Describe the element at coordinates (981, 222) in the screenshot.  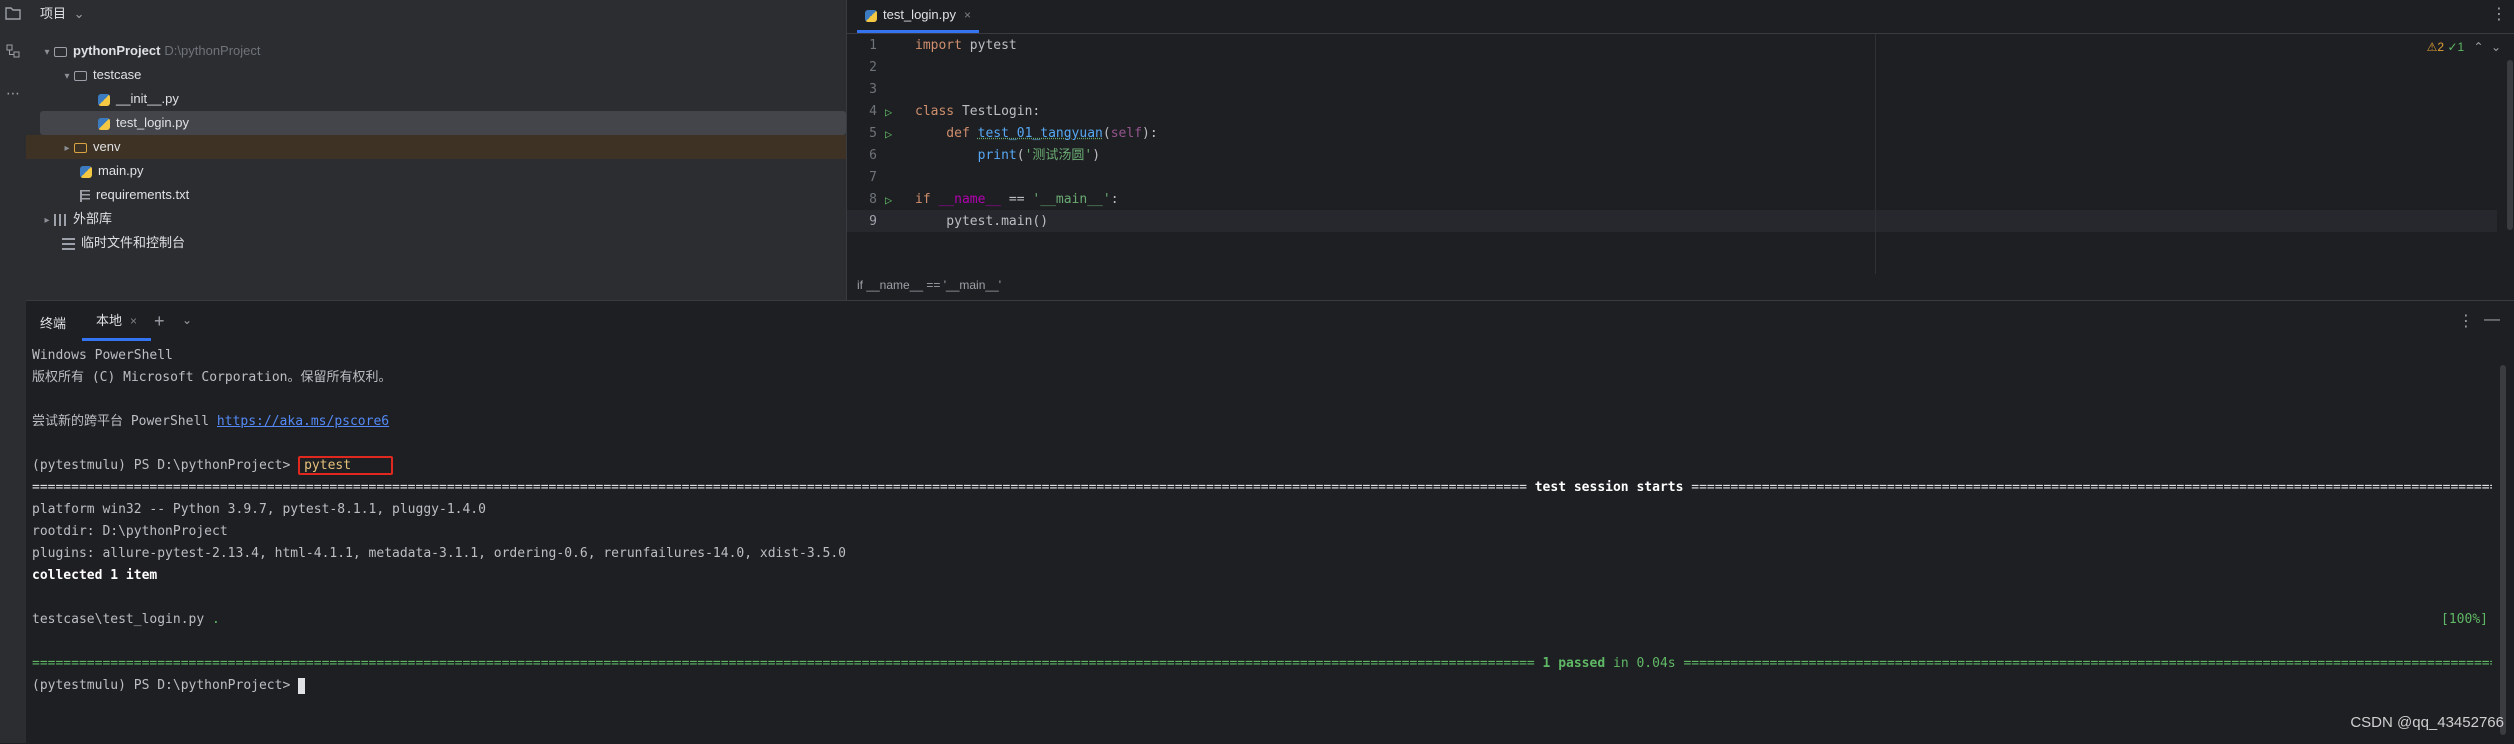
I see `code-text: pytest.main()` at that location.